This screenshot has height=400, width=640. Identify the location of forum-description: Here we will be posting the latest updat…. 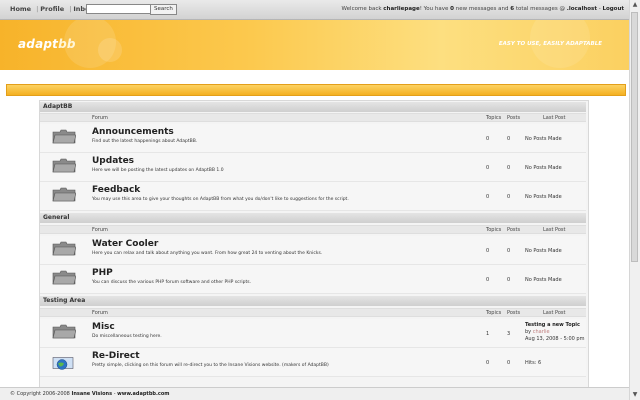
(158, 170).